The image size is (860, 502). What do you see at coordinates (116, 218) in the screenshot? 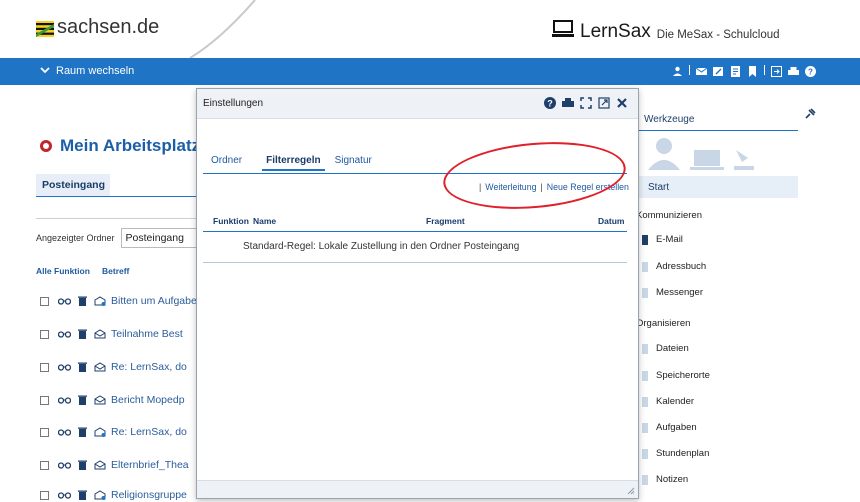
I see `divider` at bounding box center [116, 218].